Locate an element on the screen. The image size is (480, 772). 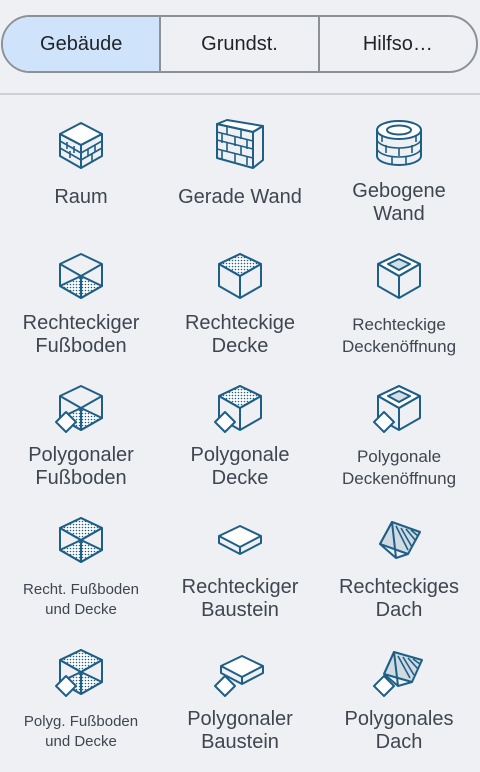
tool-rechteckiger-fussboden: Rechteckiger Fußboden is located at coordinates (81, 310).